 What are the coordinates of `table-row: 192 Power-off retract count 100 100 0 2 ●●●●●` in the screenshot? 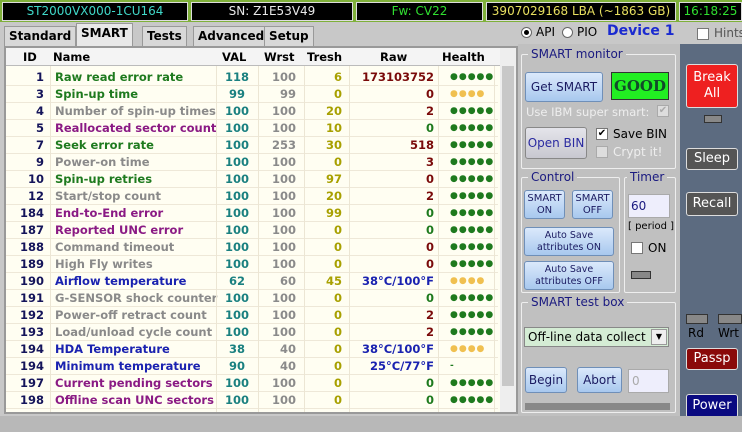 It's located at (252, 315).